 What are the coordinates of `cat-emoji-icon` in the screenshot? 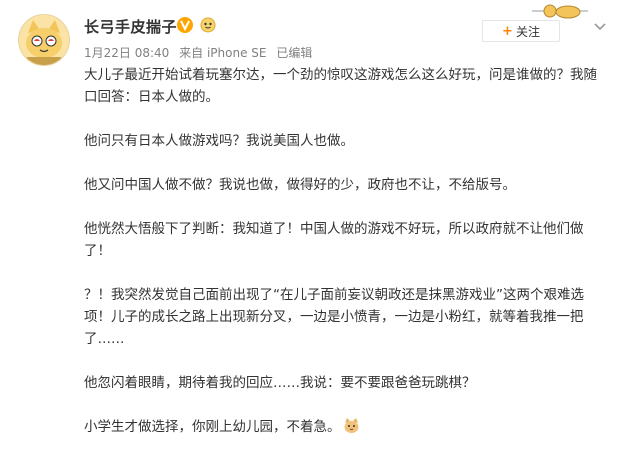 It's located at (351, 425).